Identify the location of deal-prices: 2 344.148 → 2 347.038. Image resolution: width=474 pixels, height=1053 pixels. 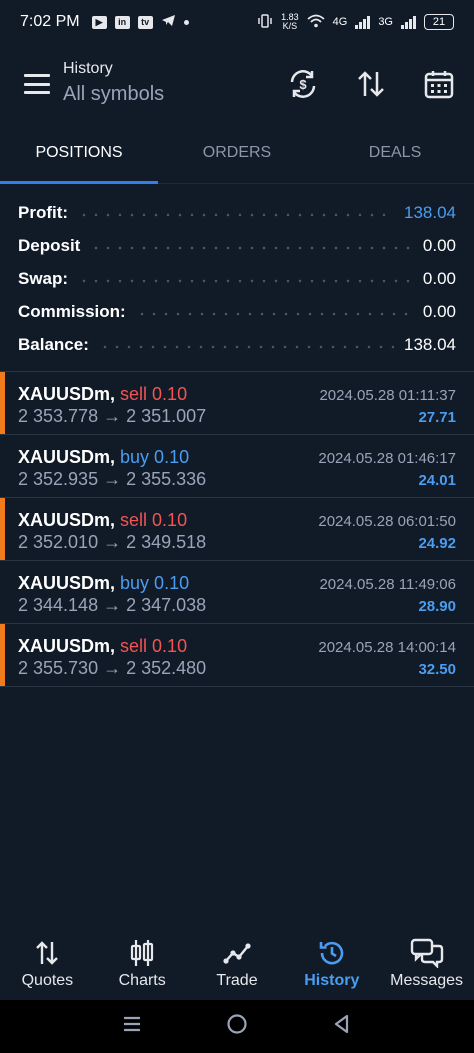
(112, 605).